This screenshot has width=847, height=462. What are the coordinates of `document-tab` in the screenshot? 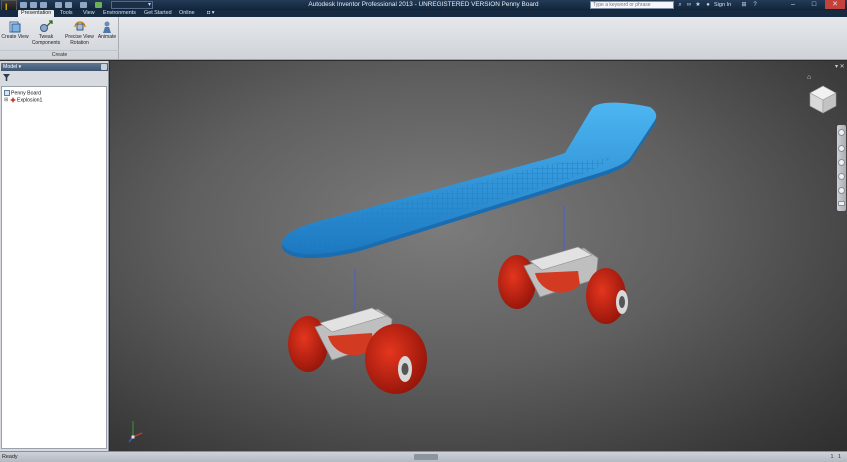 It's located at (426, 457).